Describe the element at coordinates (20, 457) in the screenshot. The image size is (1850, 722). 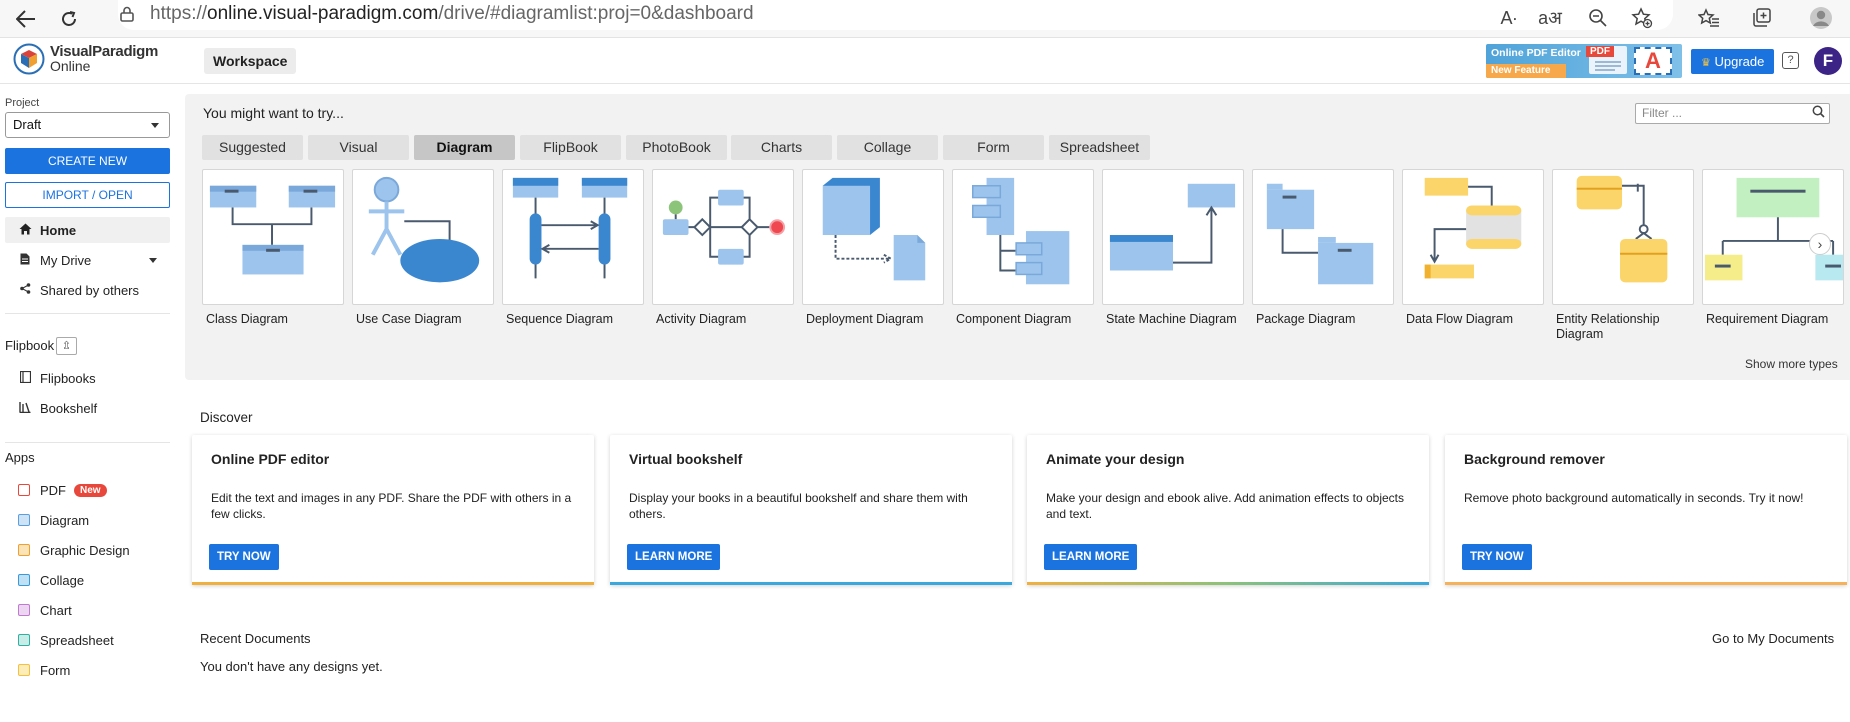
I see `apps-heading: Apps` at that location.